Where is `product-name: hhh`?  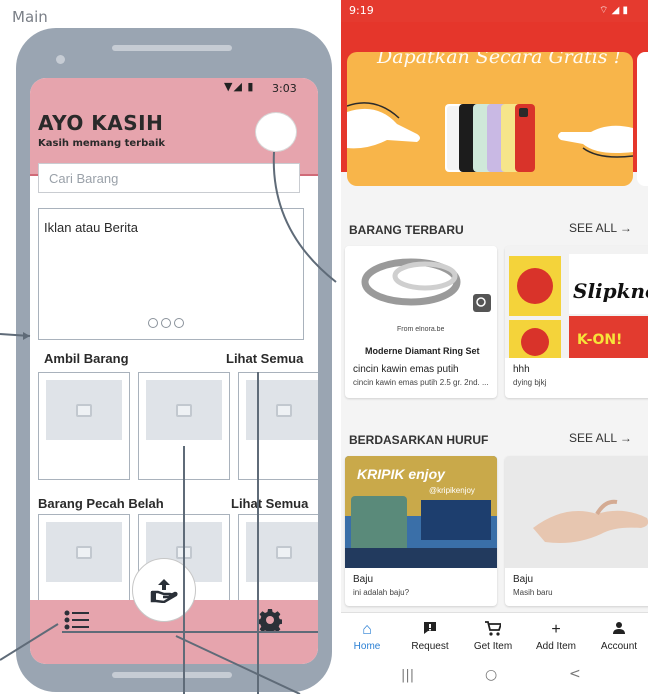 product-name: hhh is located at coordinates (521, 369).